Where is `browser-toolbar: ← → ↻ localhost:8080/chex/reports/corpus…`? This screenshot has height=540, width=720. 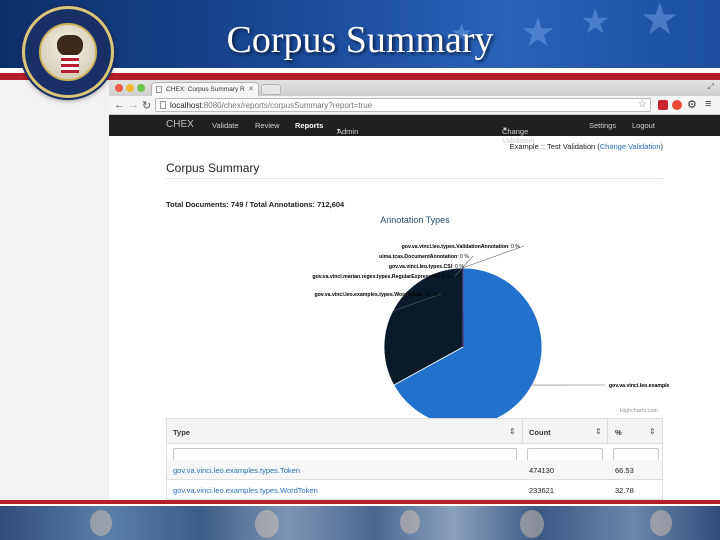
browser-toolbar: ← → ↻ localhost:8080/chex/reports/corpus… is located at coordinates (414, 105).